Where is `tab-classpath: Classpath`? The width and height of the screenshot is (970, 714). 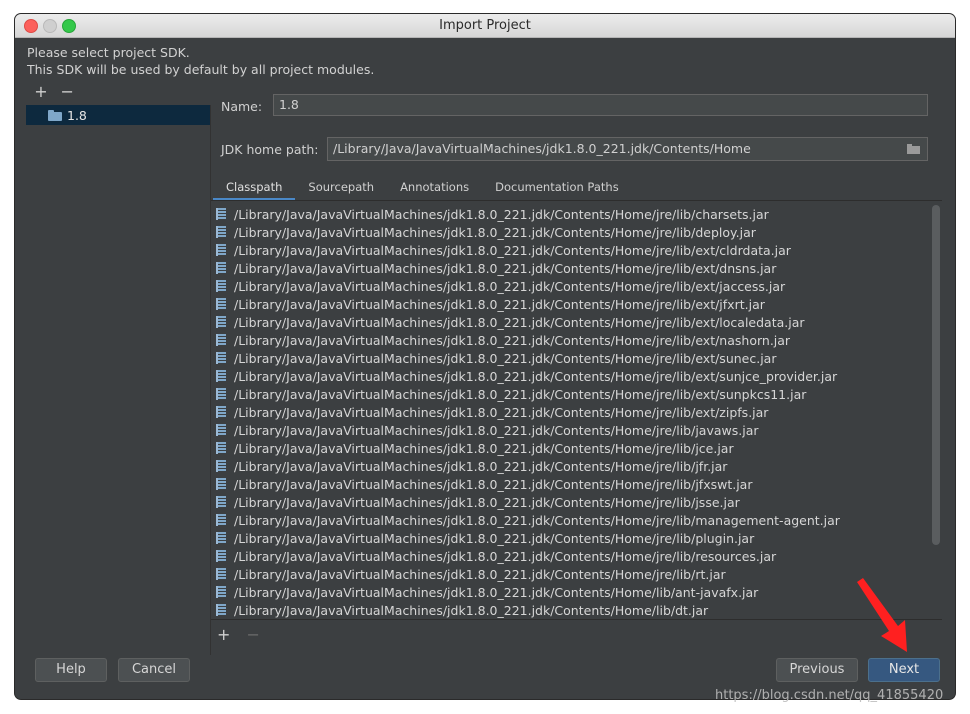
tab-classpath: Classpath is located at coordinates (254, 188).